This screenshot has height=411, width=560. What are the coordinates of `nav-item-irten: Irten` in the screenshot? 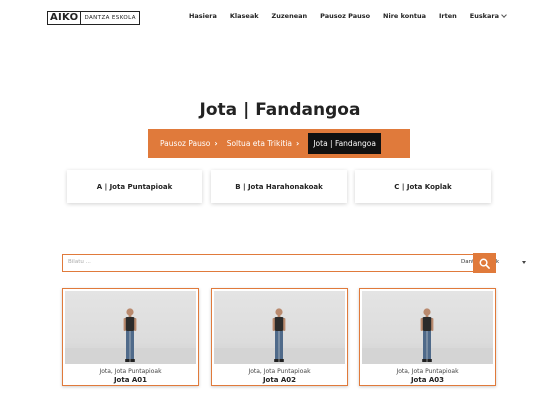 It's located at (448, 16).